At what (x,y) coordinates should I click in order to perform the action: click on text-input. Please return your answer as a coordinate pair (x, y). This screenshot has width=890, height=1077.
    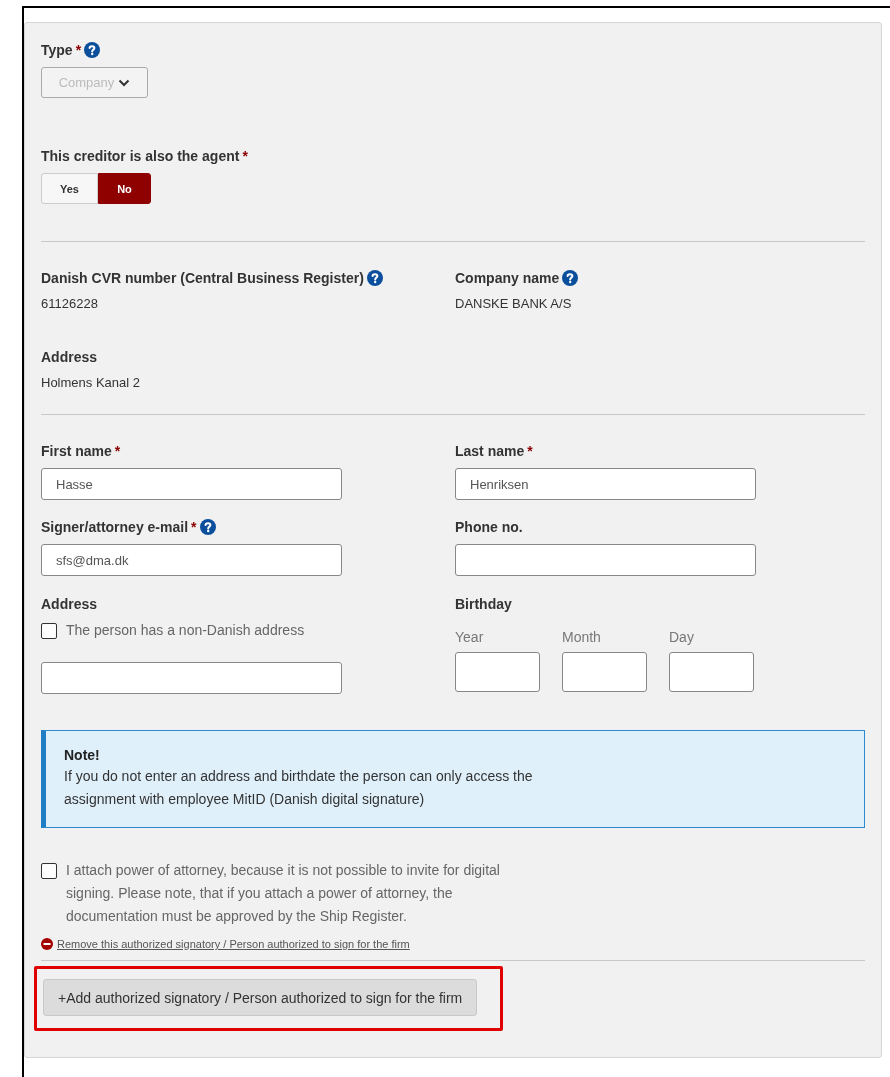
    Looking at the image, I should click on (605, 560).